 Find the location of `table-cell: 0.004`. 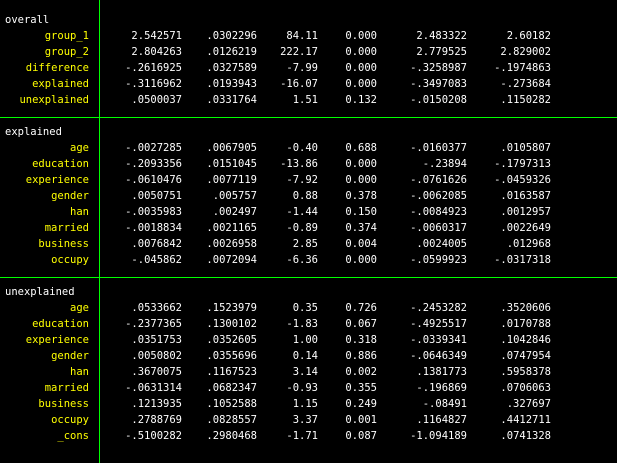

table-cell: 0.004 is located at coordinates (361, 244).